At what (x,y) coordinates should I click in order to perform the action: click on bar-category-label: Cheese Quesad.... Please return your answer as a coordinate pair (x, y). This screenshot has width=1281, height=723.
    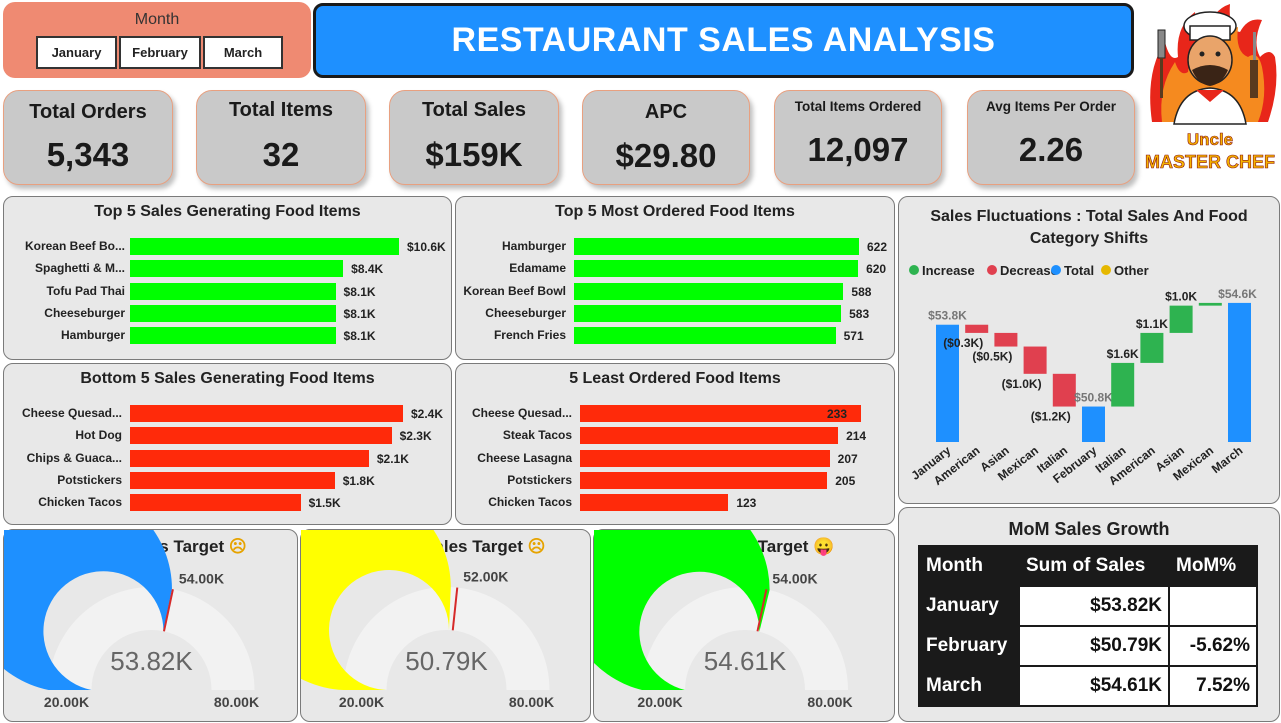
    Looking at the image, I should click on (521, 413).